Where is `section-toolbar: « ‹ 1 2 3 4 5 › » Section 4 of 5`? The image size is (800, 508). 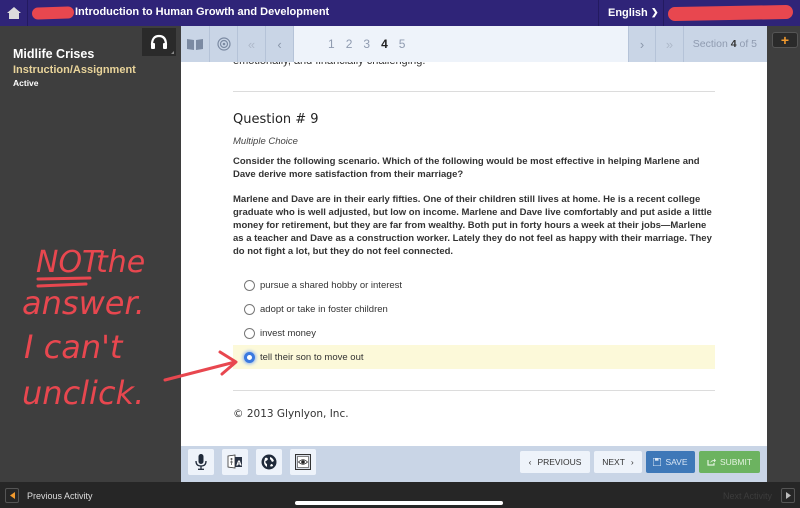 section-toolbar: « ‹ 1 2 3 4 5 › » Section 4 of 5 is located at coordinates (474, 44).